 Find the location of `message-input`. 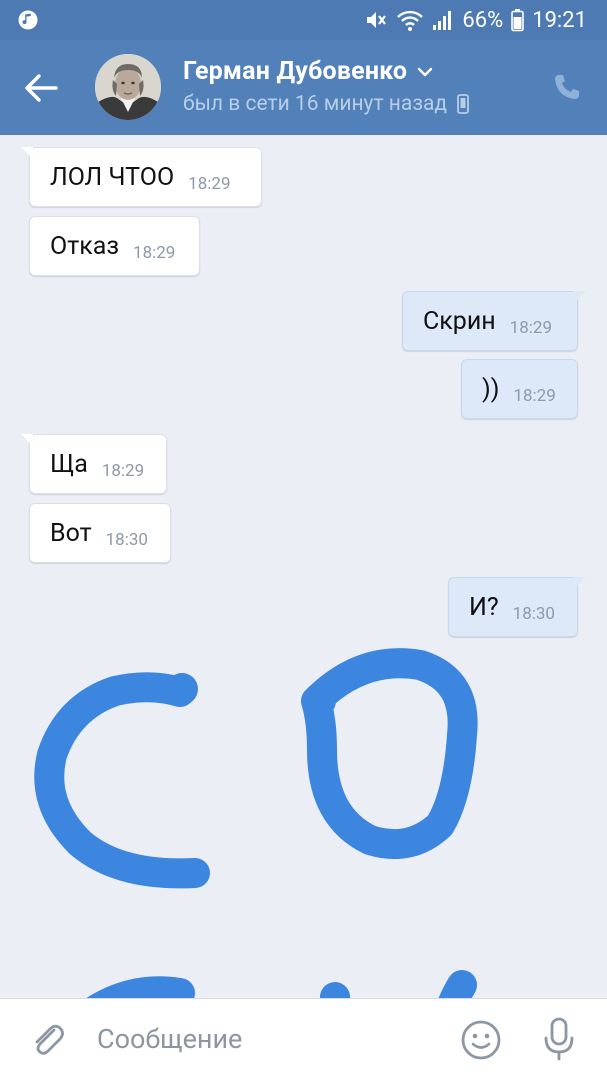

message-input is located at coordinates (260, 1039).